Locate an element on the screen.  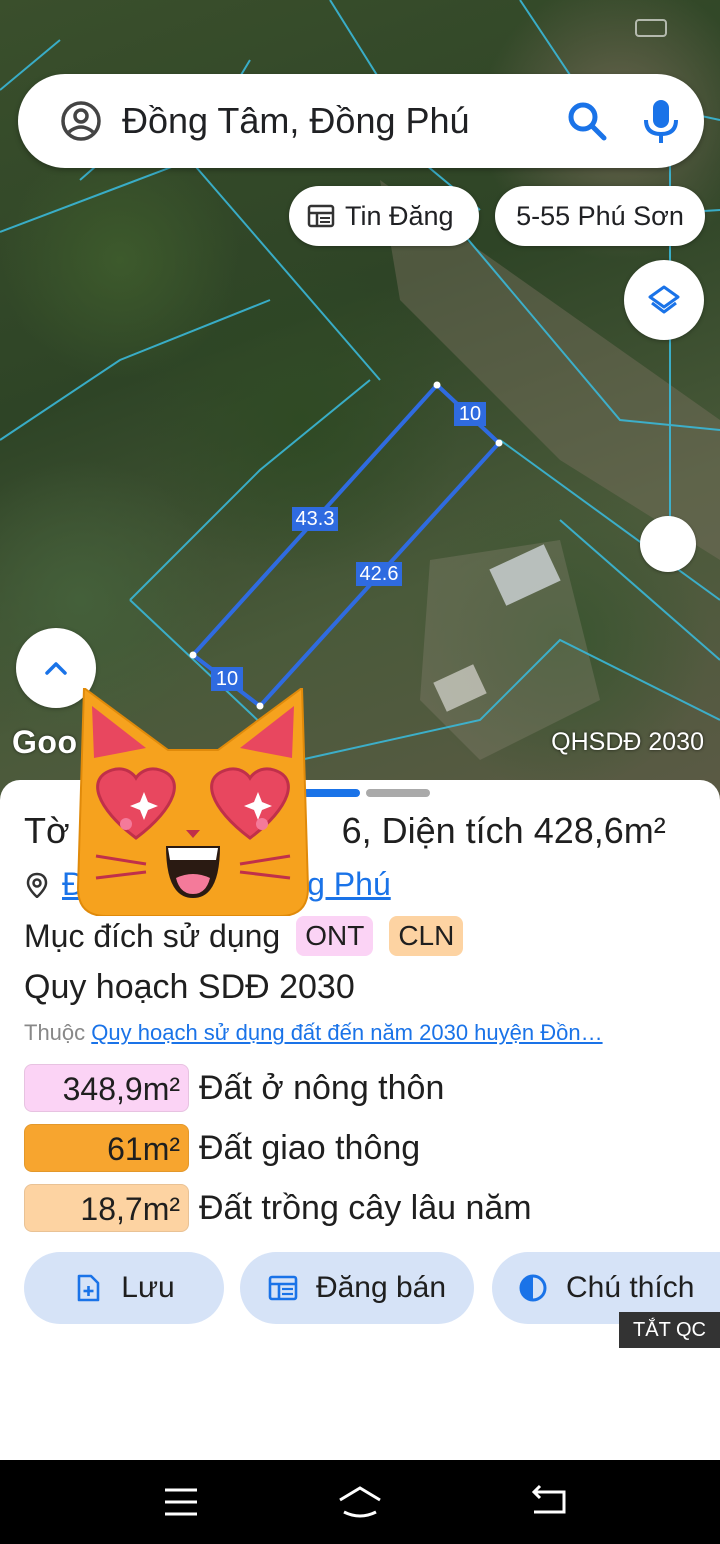
purpose-label: Mục đích sử dụng is located at coordinates (152, 935).